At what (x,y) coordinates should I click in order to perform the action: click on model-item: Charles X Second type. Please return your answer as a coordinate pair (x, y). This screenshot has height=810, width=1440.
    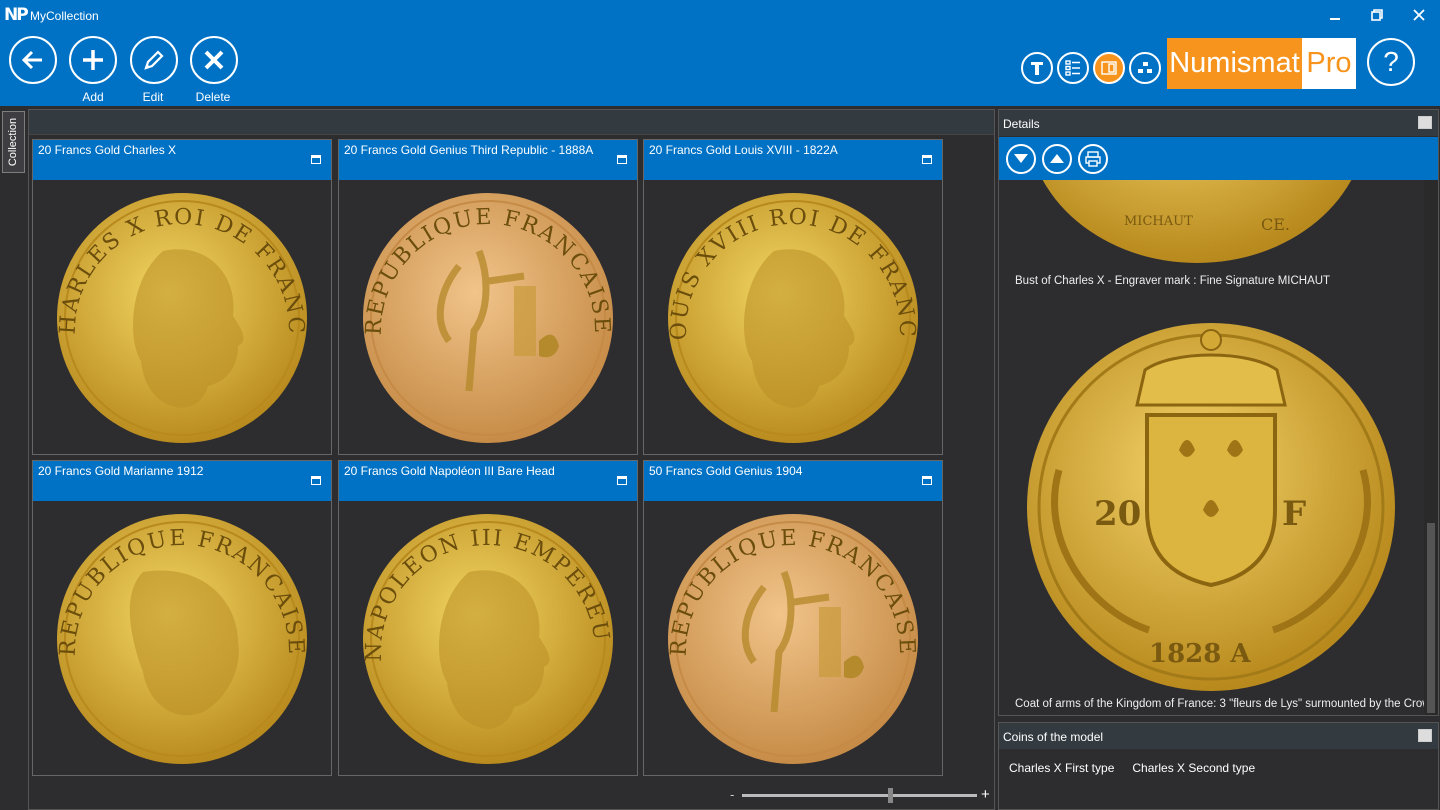
    Looking at the image, I should click on (1193, 768).